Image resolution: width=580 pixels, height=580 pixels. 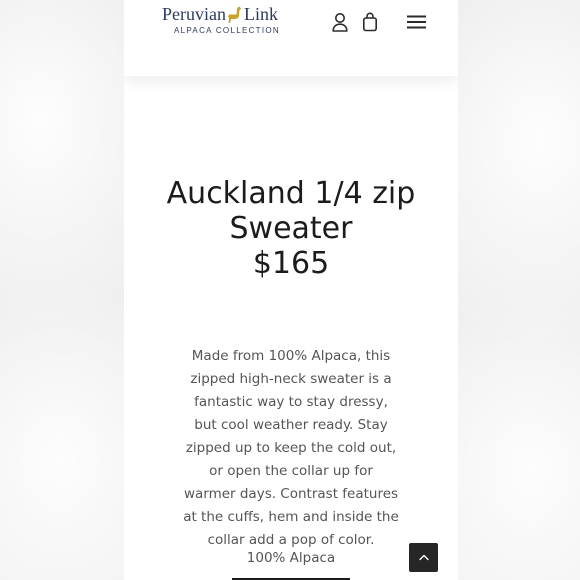 What do you see at coordinates (291, 38) in the screenshot?
I see `site-header: Peruvian Link ALPACA COLLECTION` at bounding box center [291, 38].